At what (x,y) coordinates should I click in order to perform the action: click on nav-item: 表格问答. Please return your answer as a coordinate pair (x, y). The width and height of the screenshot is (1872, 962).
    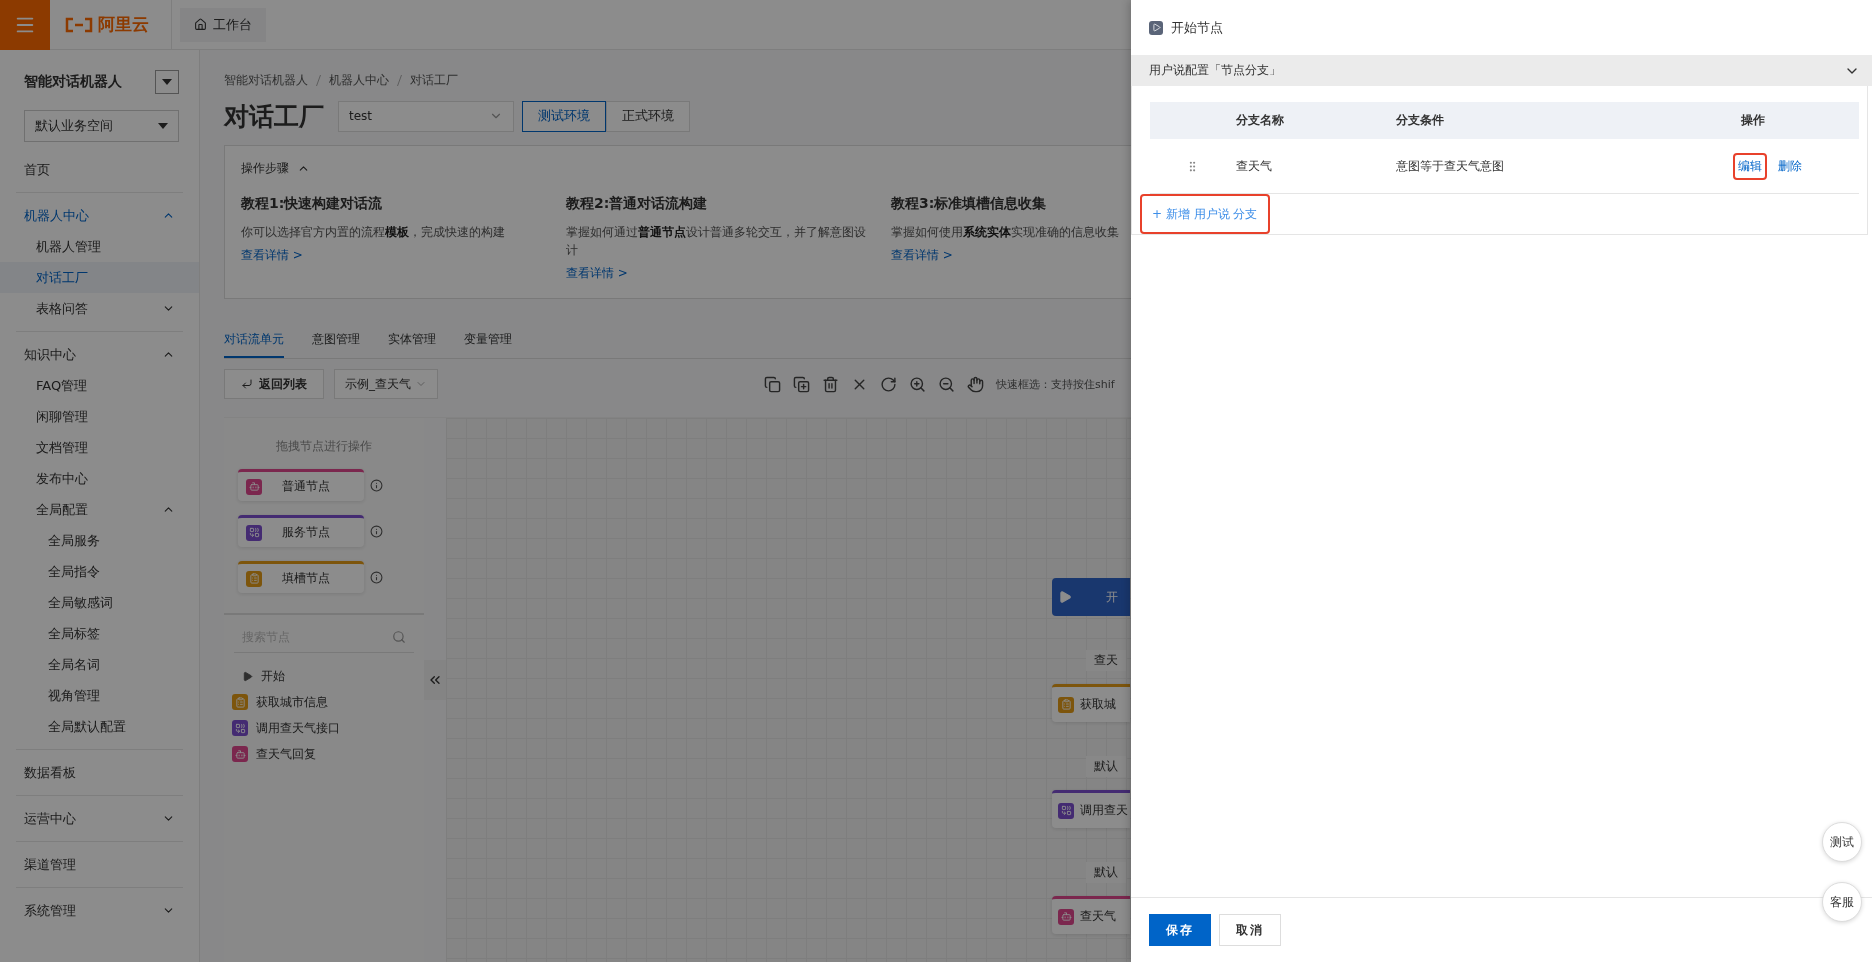
    Looking at the image, I should click on (99, 308).